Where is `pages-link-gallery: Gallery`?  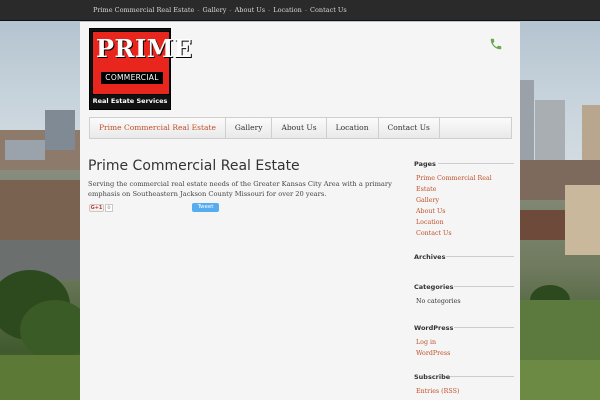 pages-link-gallery: Gallery is located at coordinates (465, 200).